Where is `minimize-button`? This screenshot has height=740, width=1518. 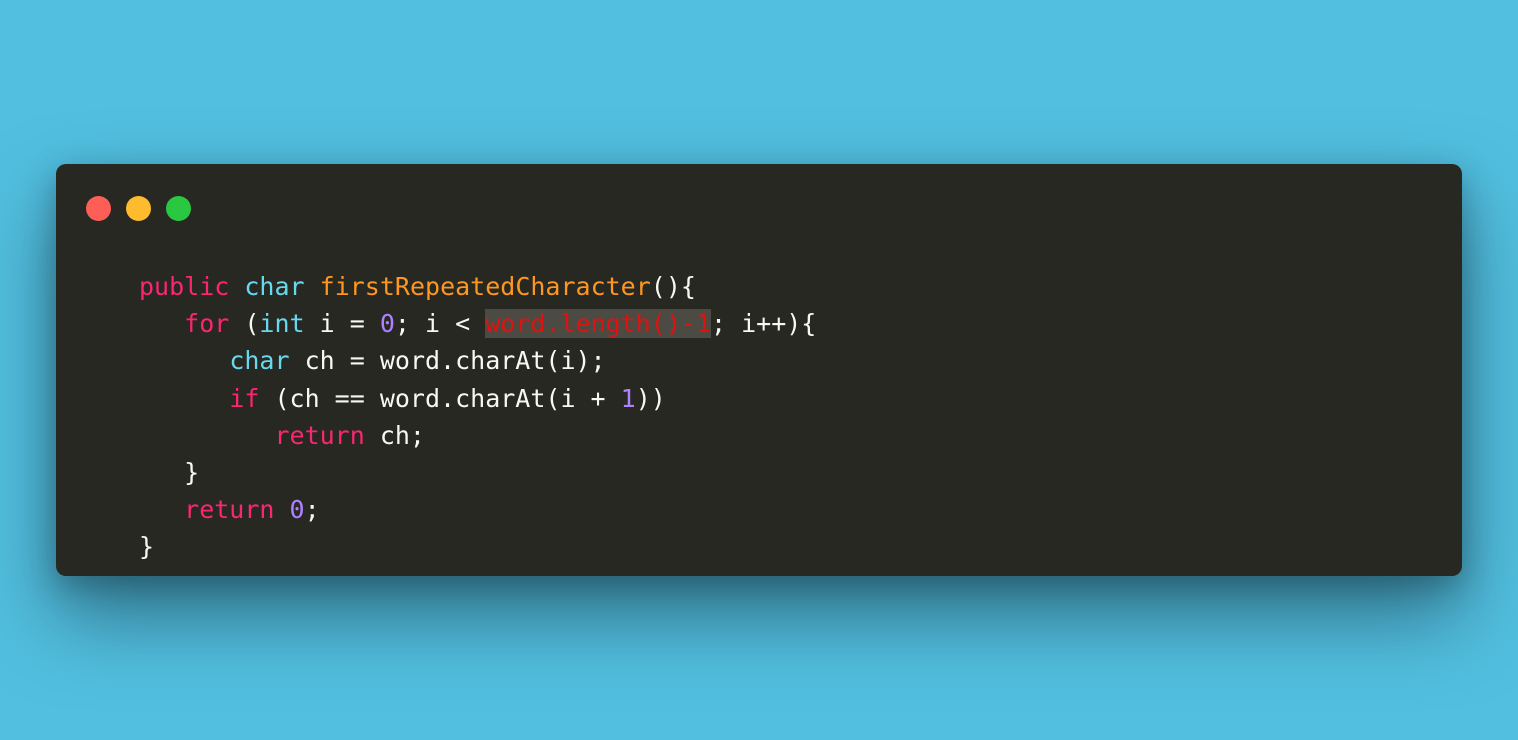
minimize-button is located at coordinates (138, 208).